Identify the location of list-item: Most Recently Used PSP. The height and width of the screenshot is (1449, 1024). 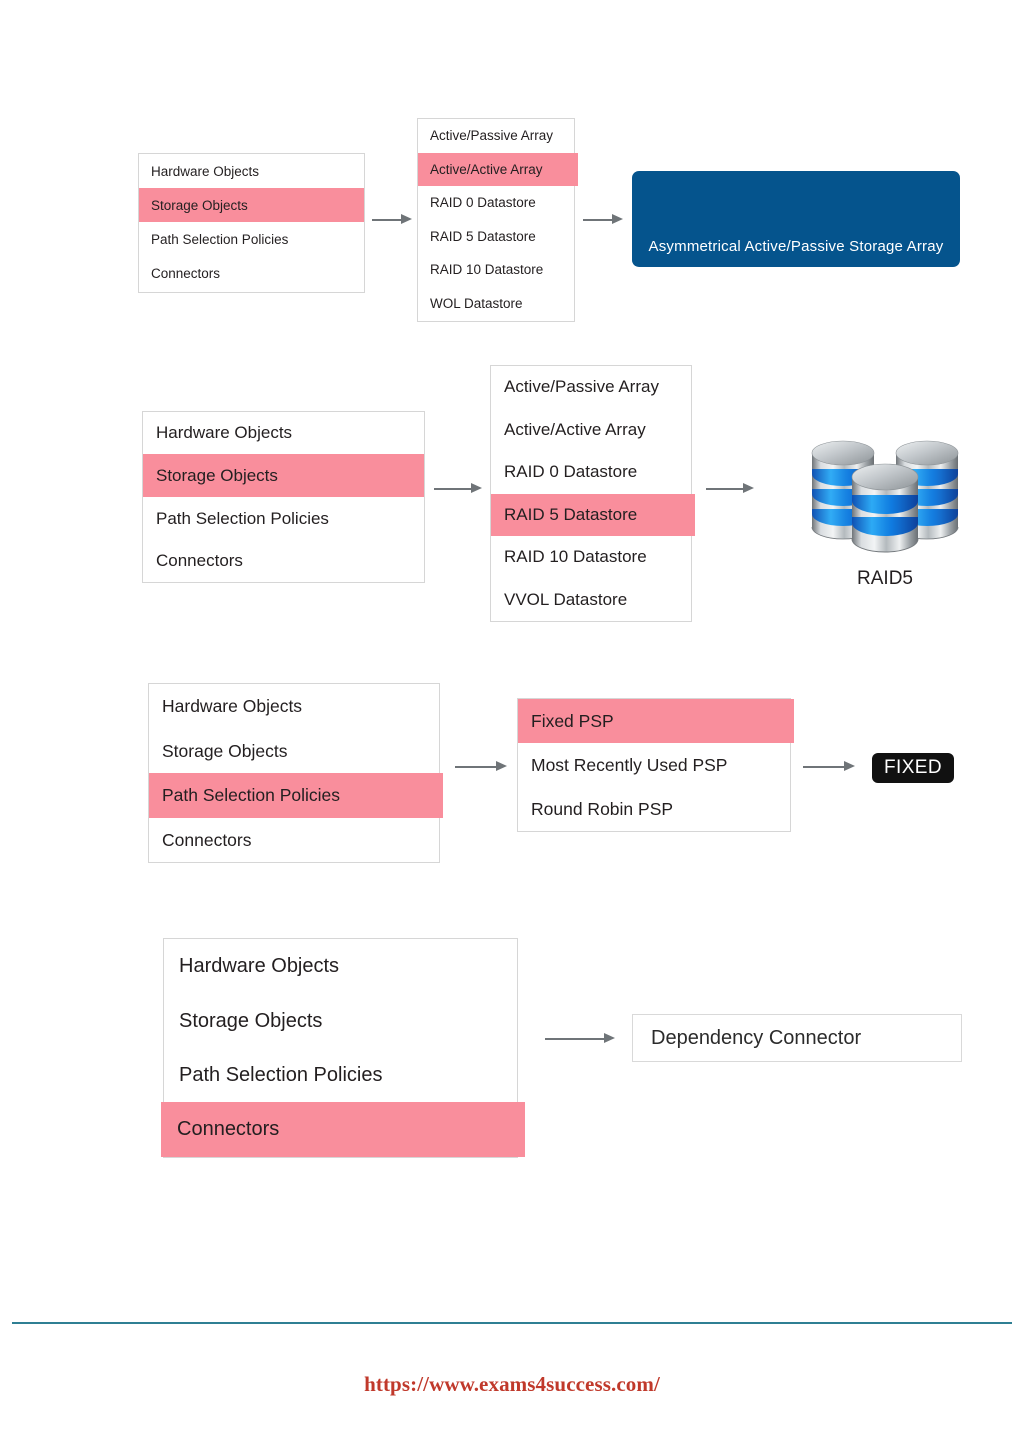
(654, 765).